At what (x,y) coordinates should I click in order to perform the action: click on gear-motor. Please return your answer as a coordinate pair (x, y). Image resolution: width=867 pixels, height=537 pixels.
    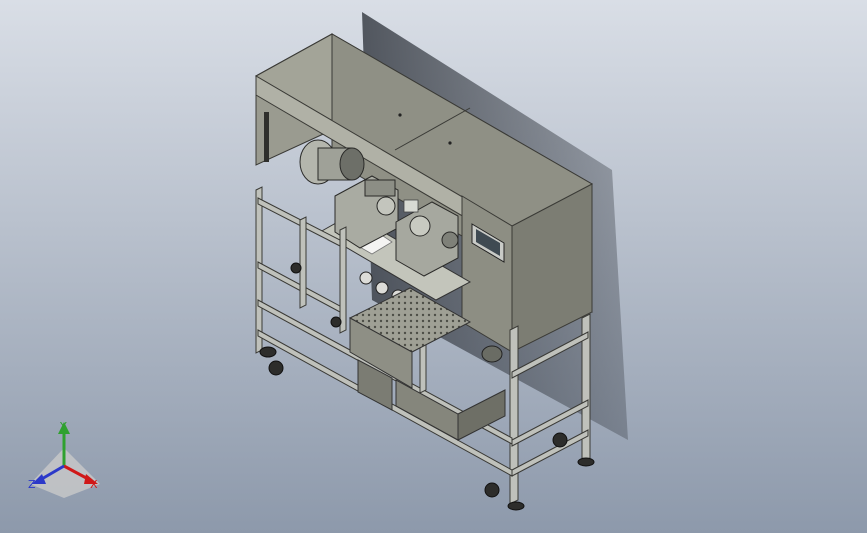
    Looking at the image, I should click on (492, 354).